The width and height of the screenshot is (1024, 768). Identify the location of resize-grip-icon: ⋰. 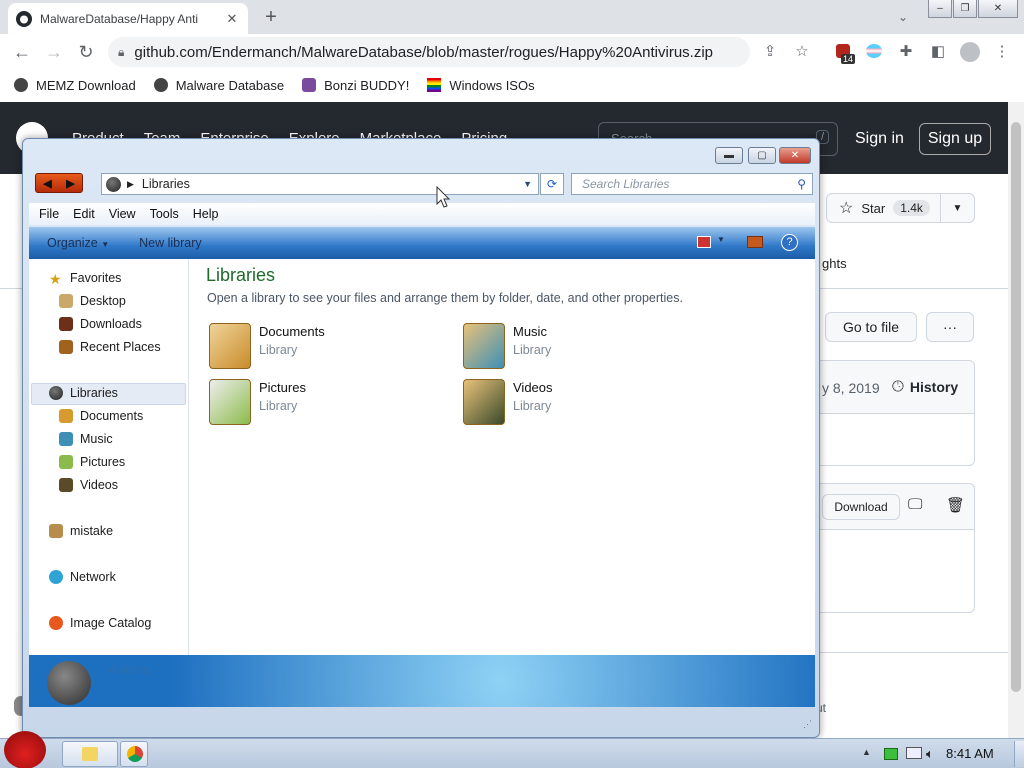
(807, 724).